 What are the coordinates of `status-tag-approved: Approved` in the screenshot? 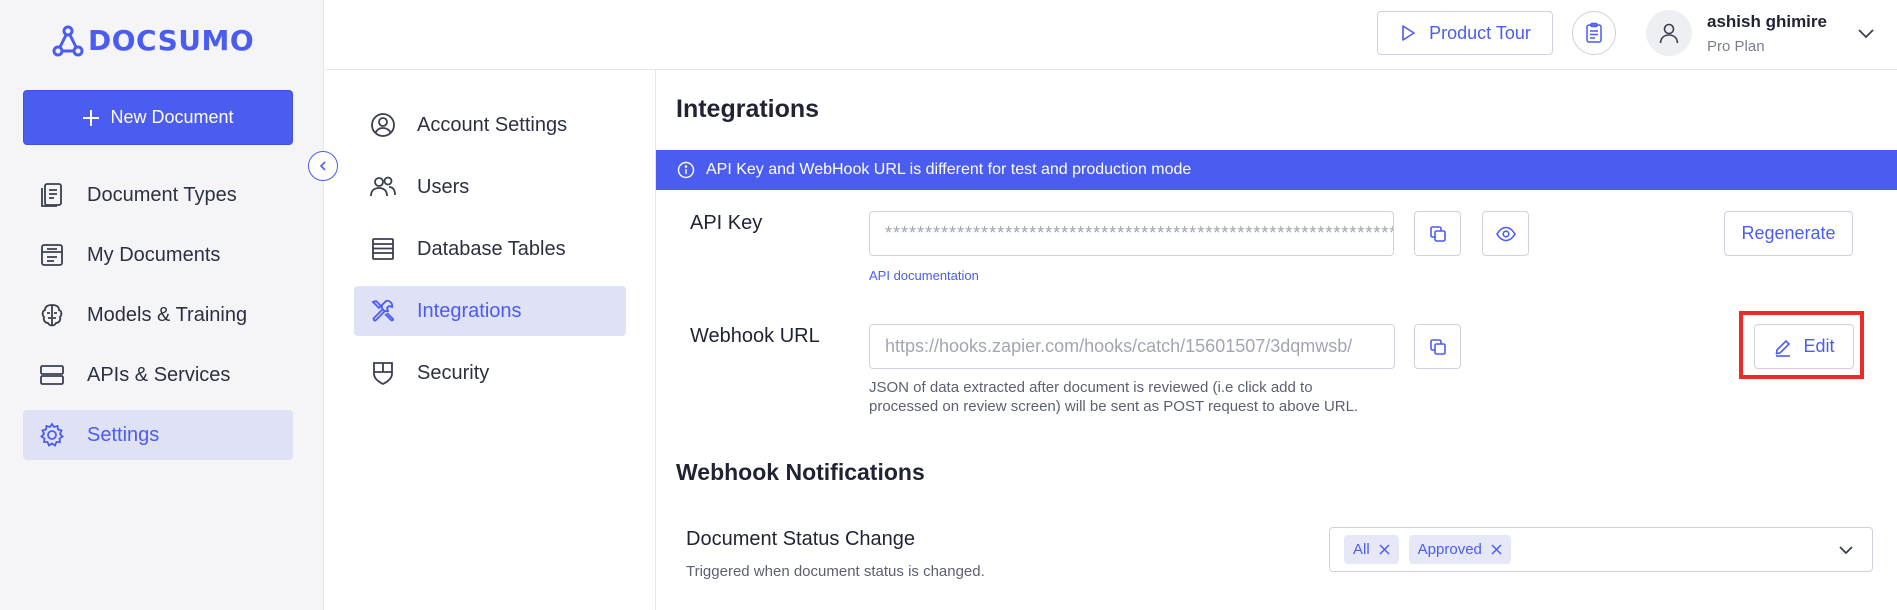 It's located at (1459, 549).